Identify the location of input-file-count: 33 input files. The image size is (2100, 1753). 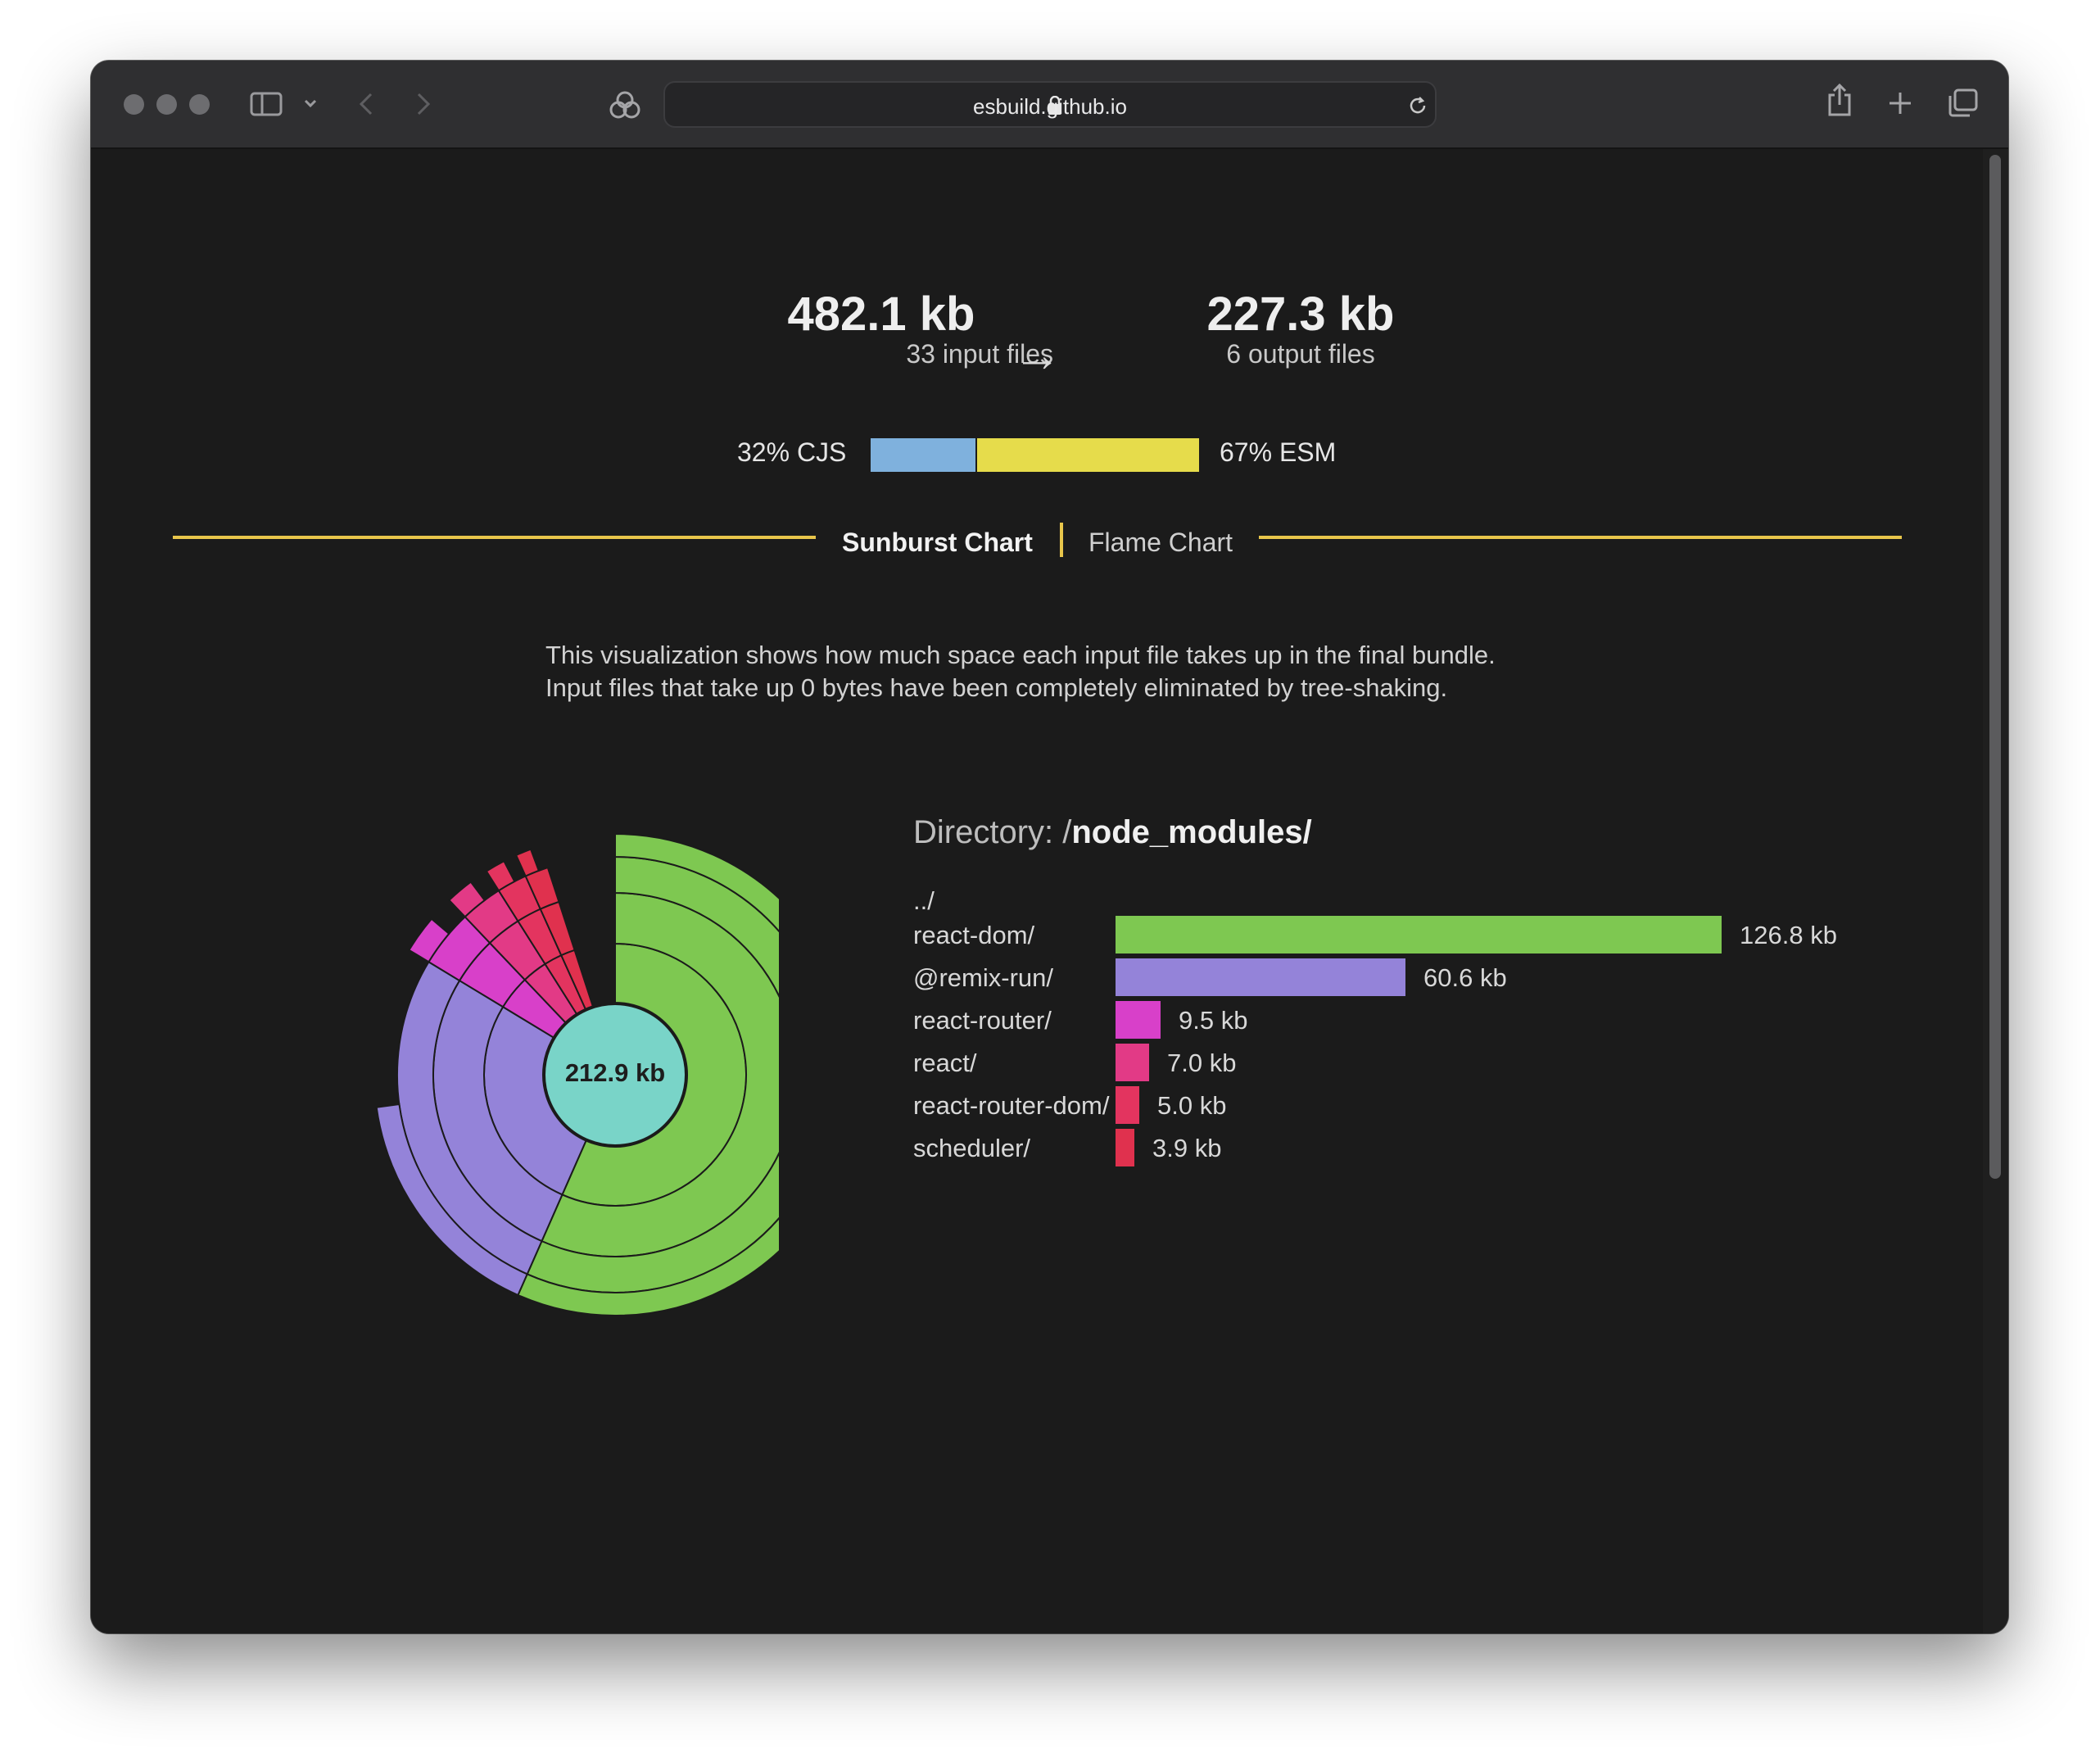
(980, 354).